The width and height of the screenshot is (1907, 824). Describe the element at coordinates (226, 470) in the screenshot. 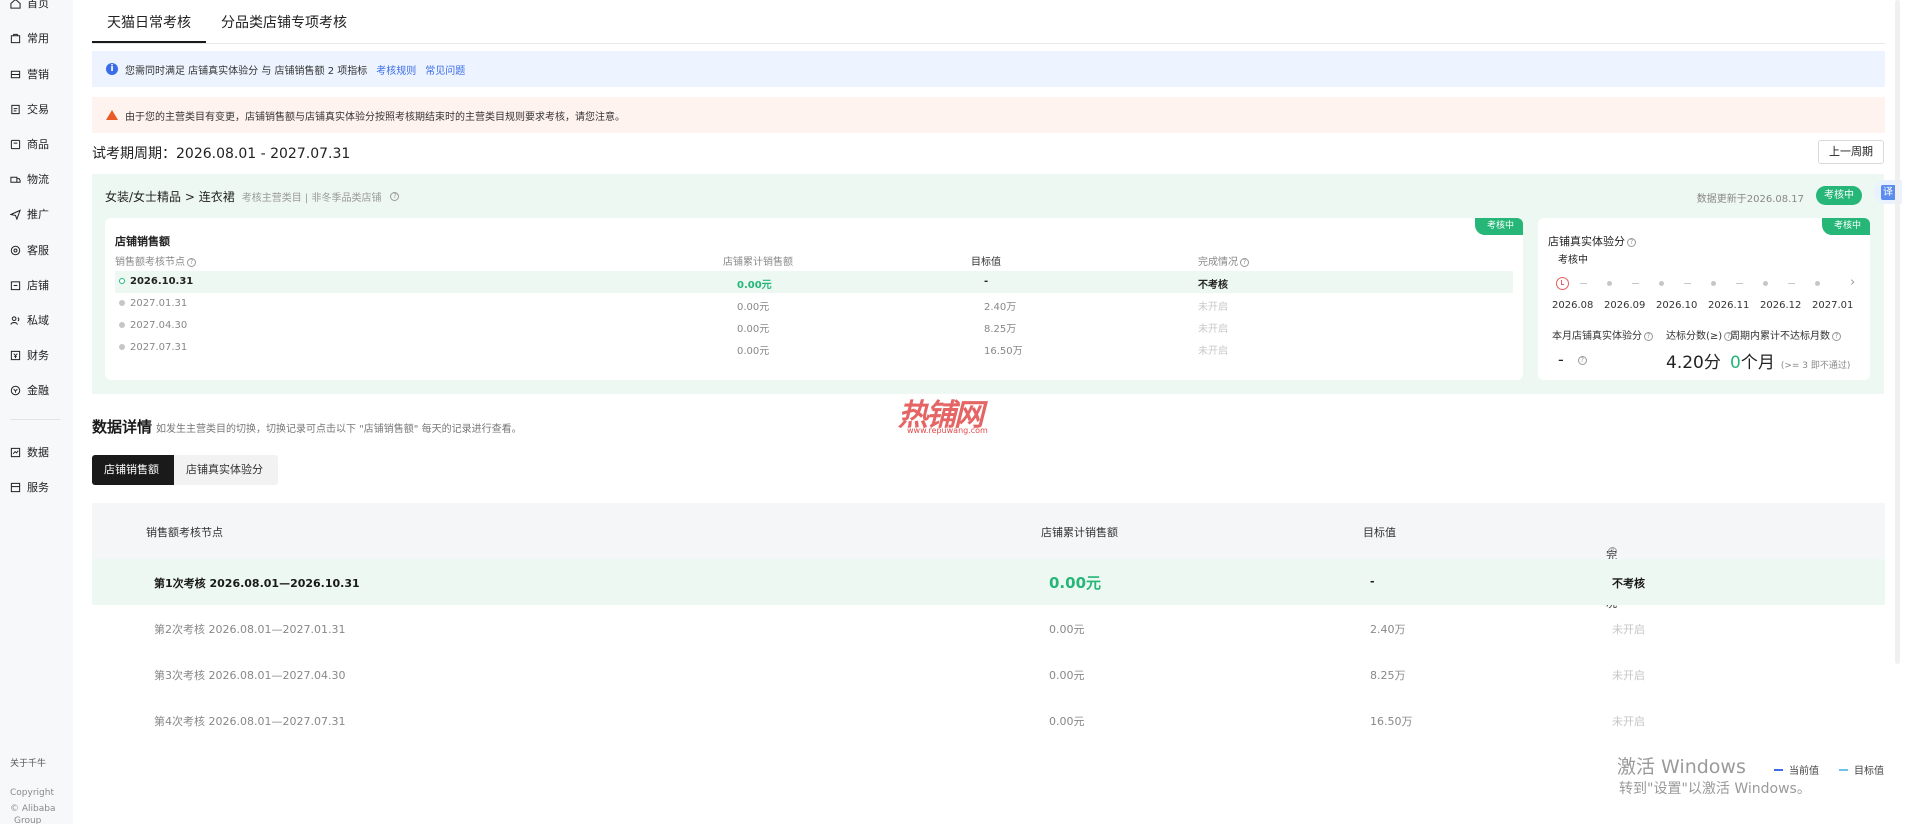

I see `tab-experience-score: 店铺真实体验分` at that location.